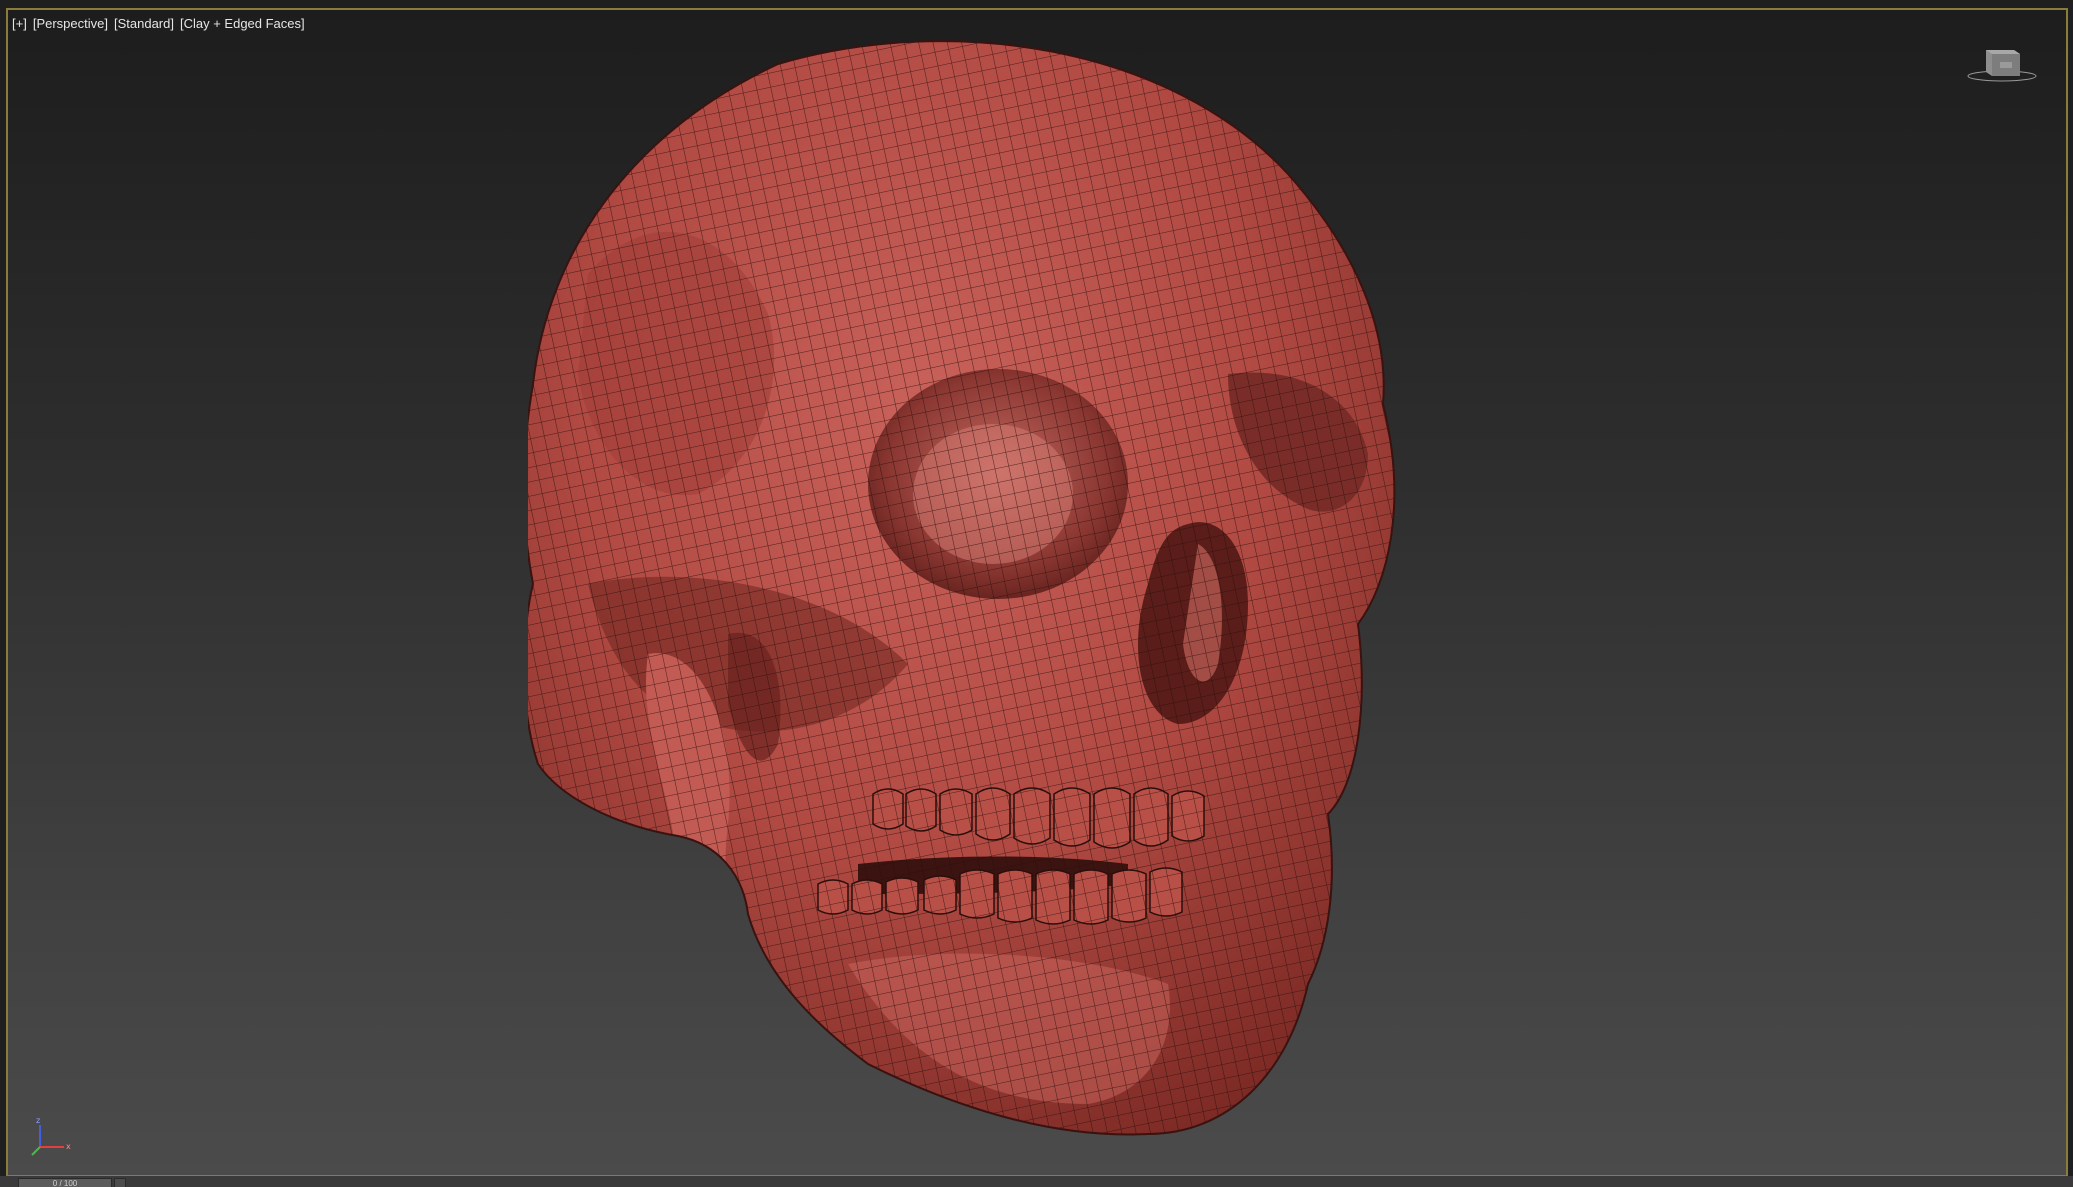 The height and width of the screenshot is (1187, 2073). Describe the element at coordinates (2002, 62) in the screenshot. I see `viewcube-icon` at that location.